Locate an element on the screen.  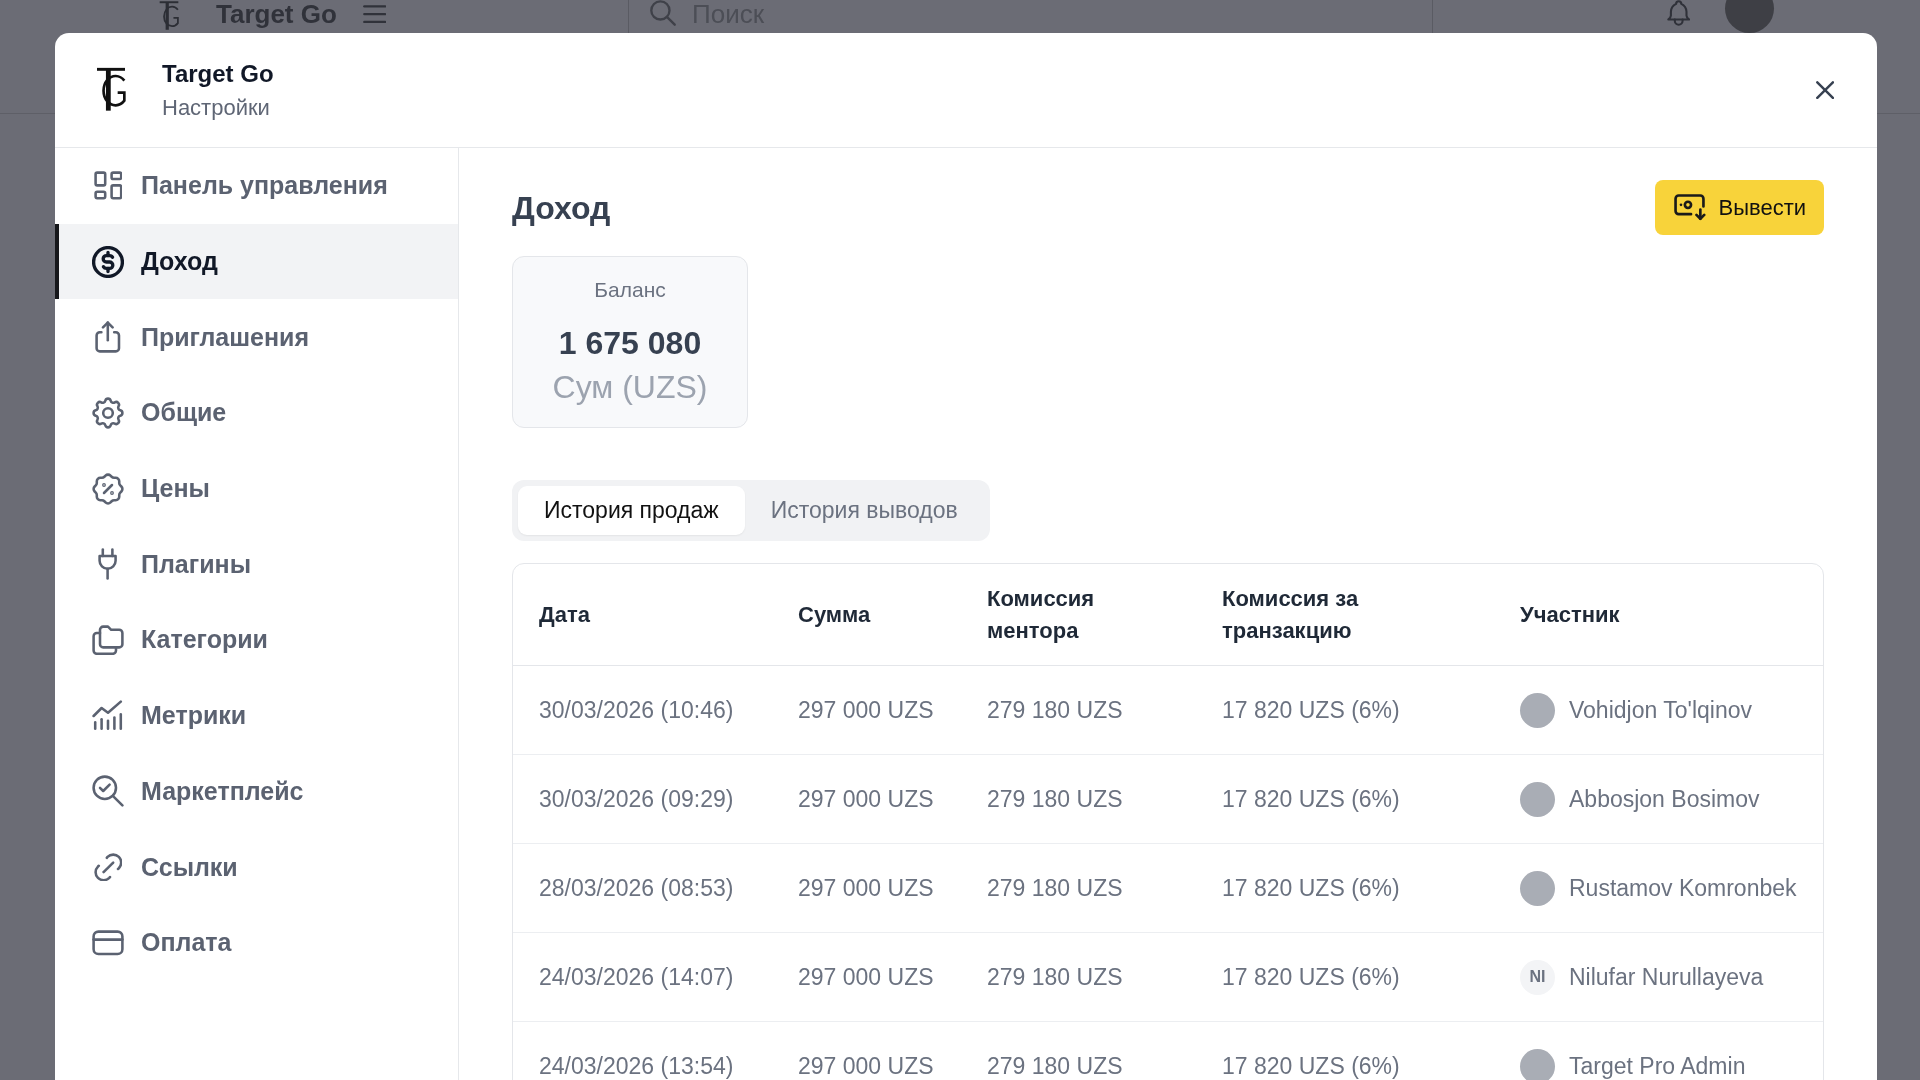
sidebar-item: Общие is located at coordinates (256, 413).